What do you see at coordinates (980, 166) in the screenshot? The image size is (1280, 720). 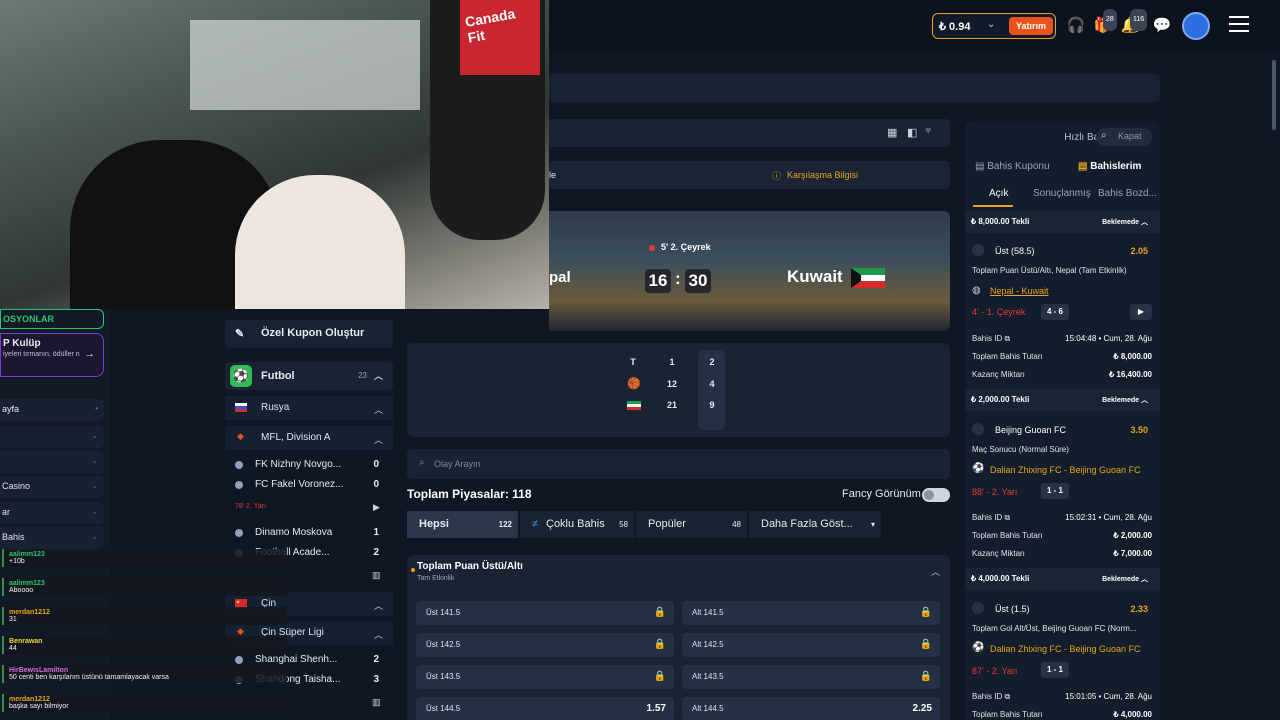 I see `ticket-icon: ▤` at bounding box center [980, 166].